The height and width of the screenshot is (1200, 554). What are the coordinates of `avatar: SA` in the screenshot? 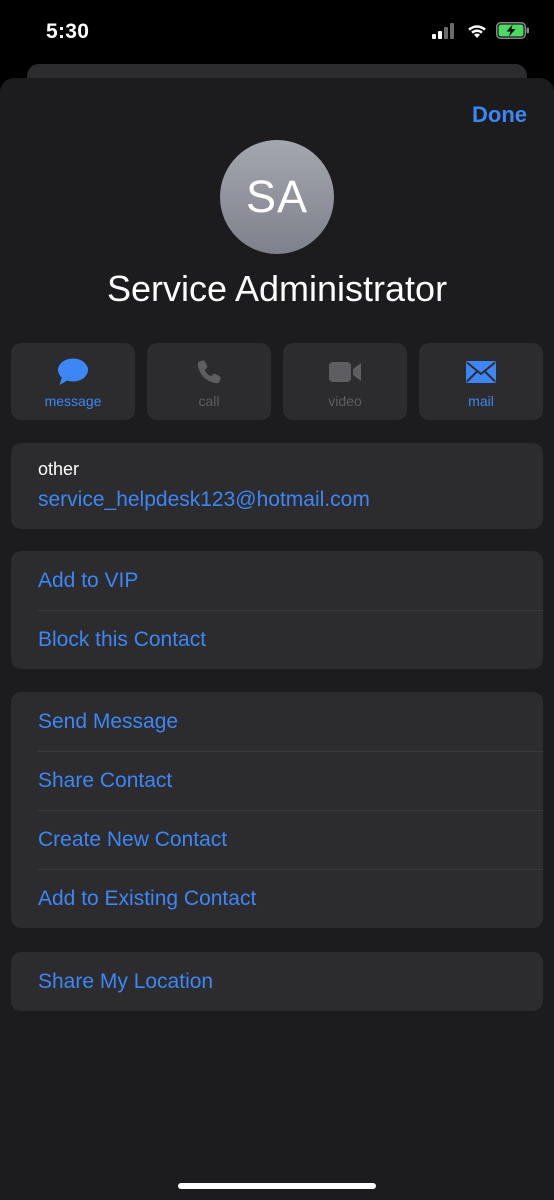 It's located at (277, 197).